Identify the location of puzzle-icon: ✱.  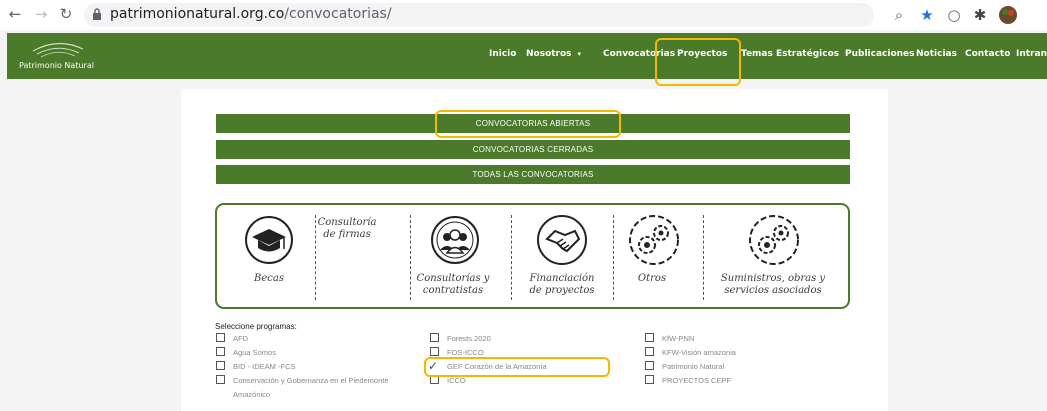
(980, 15).